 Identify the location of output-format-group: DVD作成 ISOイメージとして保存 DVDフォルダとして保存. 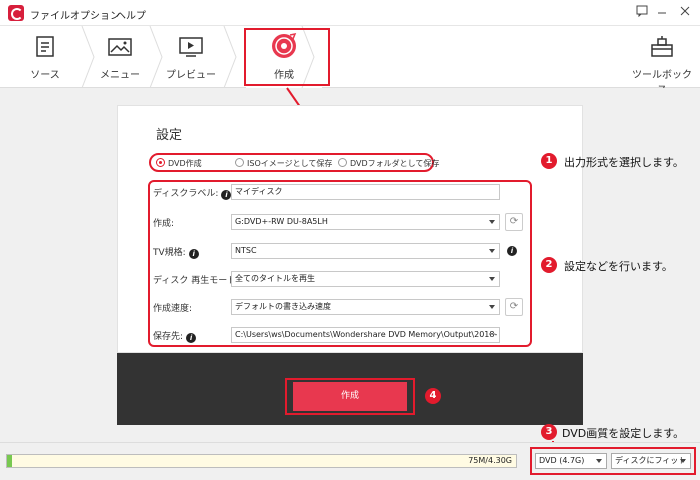
(294, 162).